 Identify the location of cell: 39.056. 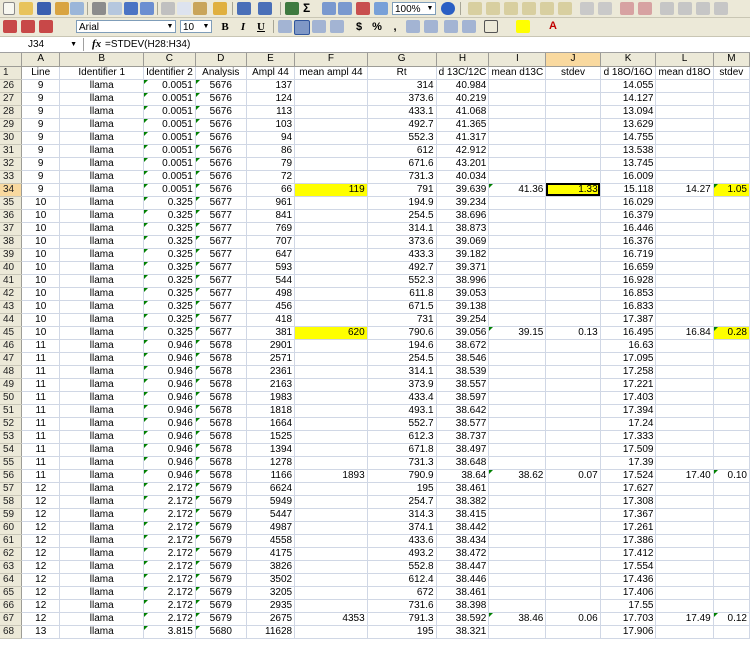
(463, 333).